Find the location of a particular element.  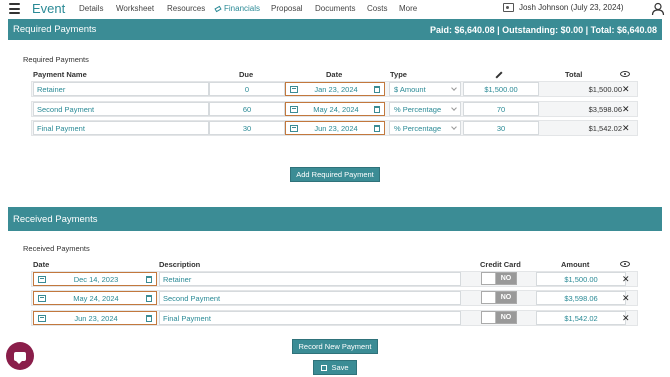

save-label: Save is located at coordinates (340, 367).